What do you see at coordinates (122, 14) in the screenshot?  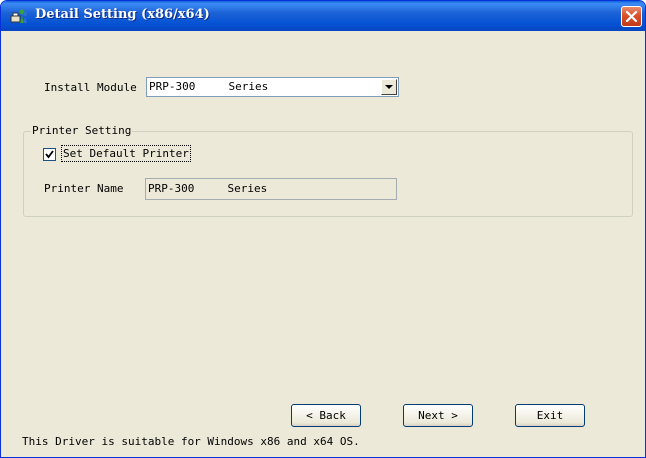 I see `window-title: Detail Setting (x86/x64)` at bounding box center [122, 14].